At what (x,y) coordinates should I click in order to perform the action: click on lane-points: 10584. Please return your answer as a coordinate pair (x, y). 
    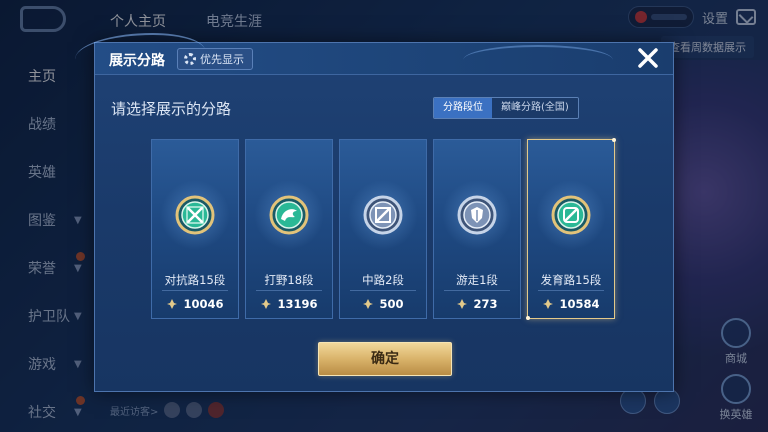
    Looking at the image, I should click on (571, 304).